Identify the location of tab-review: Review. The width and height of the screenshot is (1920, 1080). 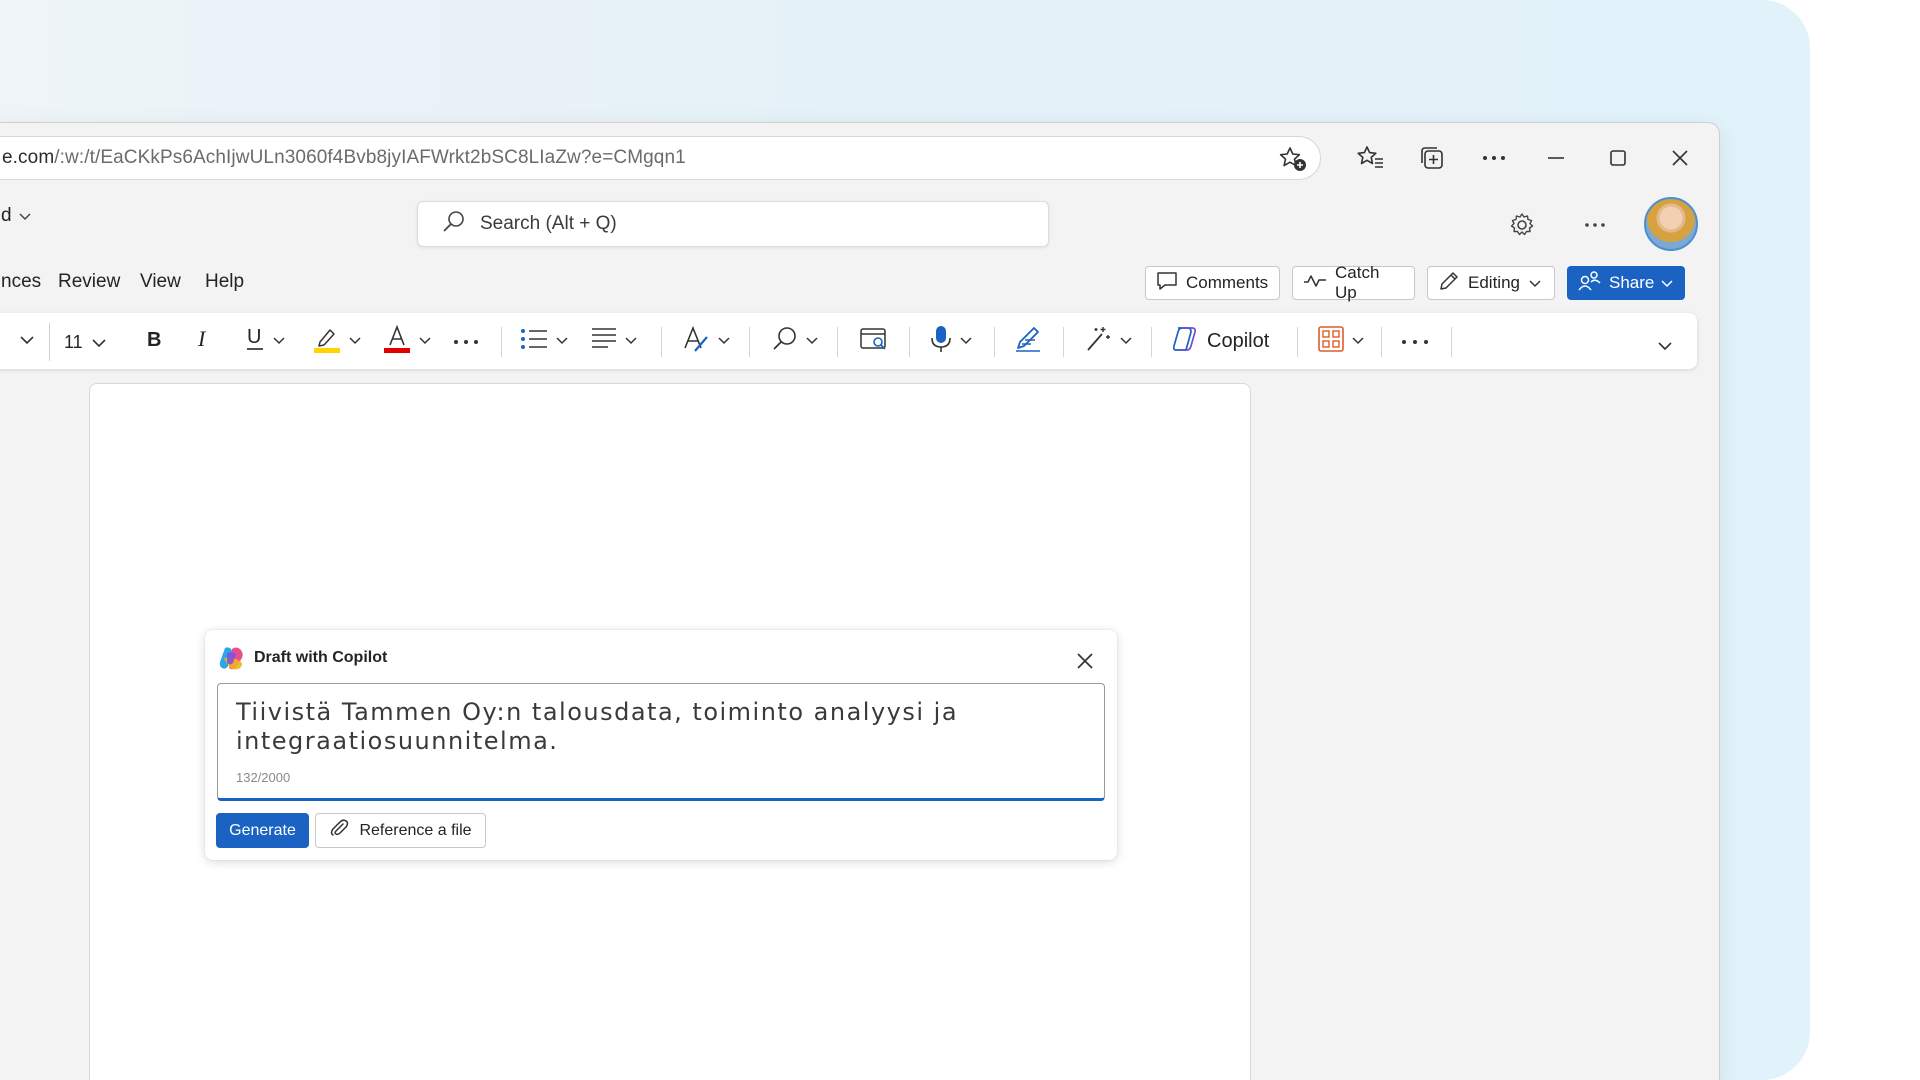
(89, 282).